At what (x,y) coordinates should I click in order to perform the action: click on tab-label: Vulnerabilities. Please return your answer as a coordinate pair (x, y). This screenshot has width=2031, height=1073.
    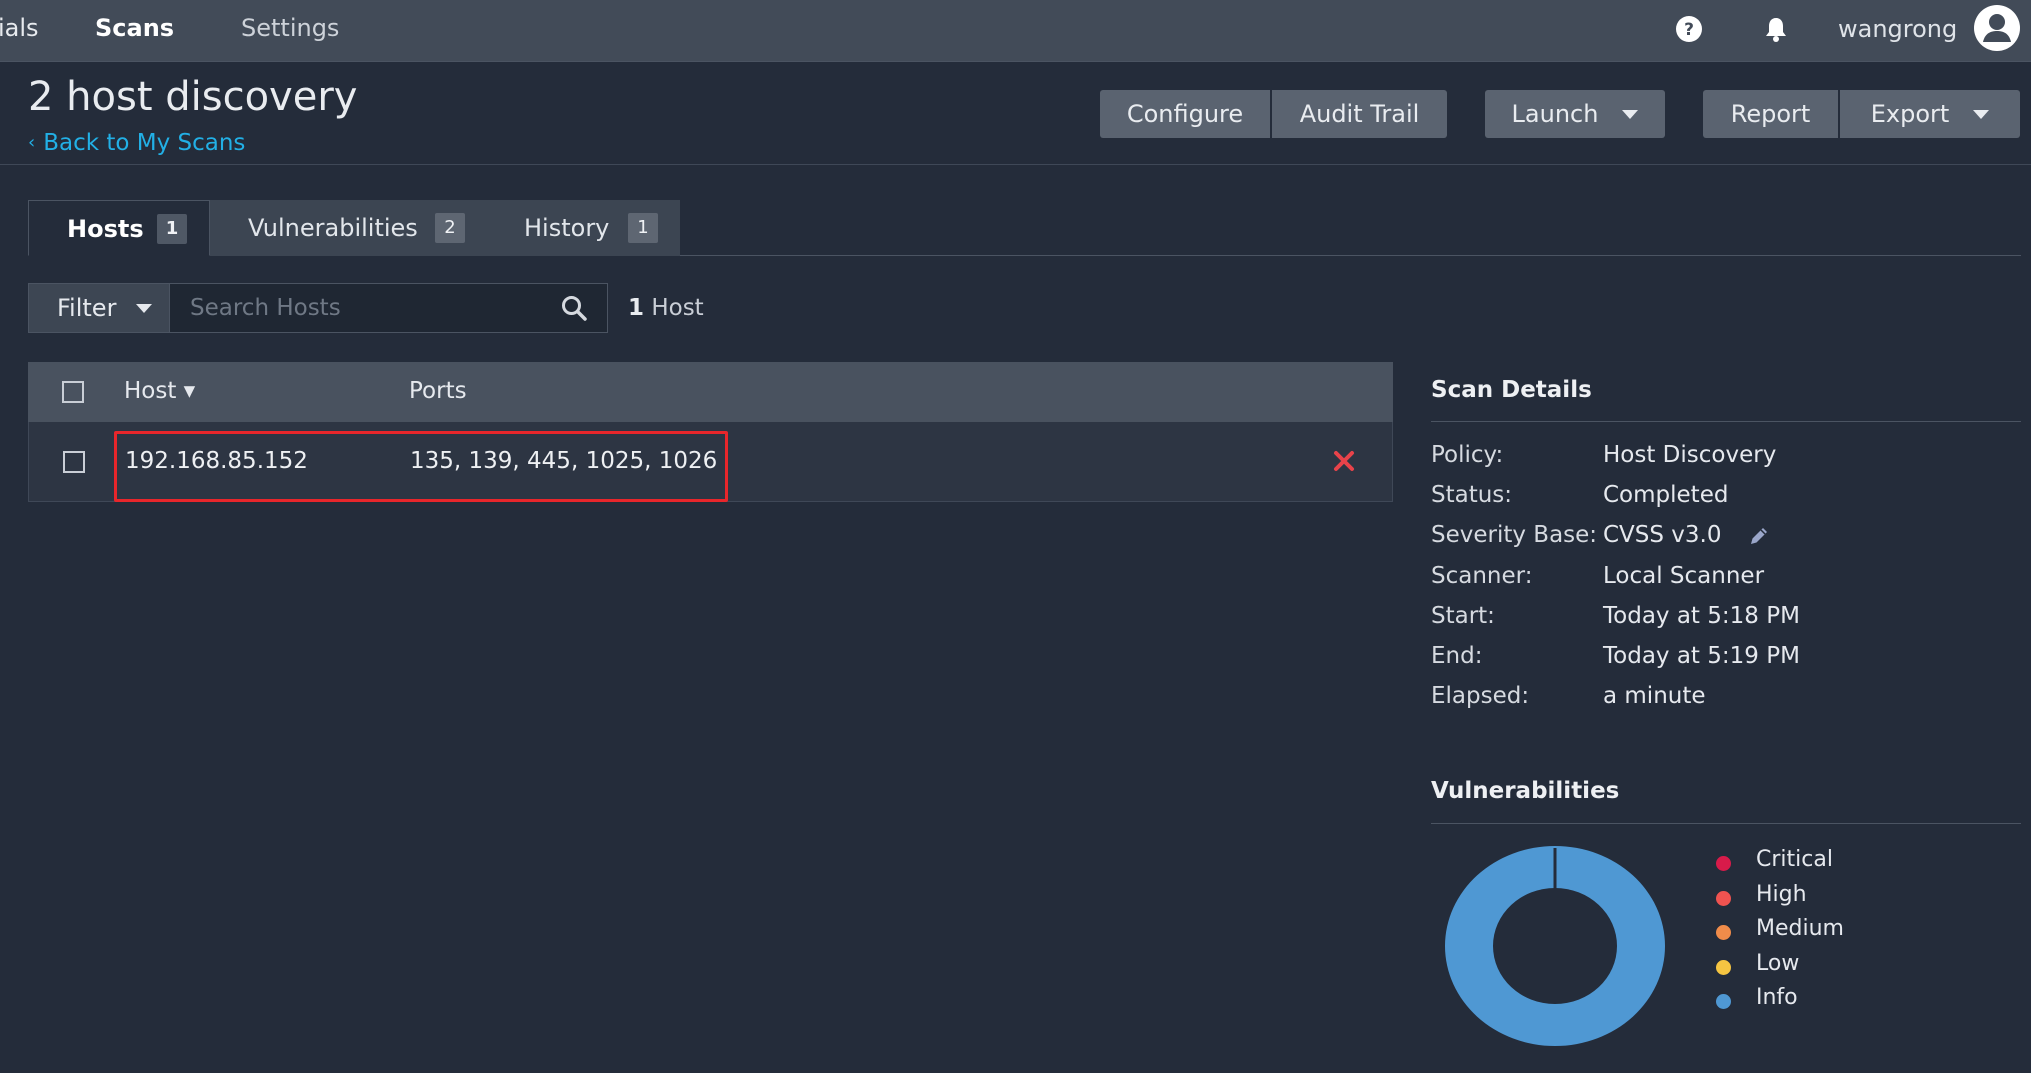
    Looking at the image, I should click on (333, 228).